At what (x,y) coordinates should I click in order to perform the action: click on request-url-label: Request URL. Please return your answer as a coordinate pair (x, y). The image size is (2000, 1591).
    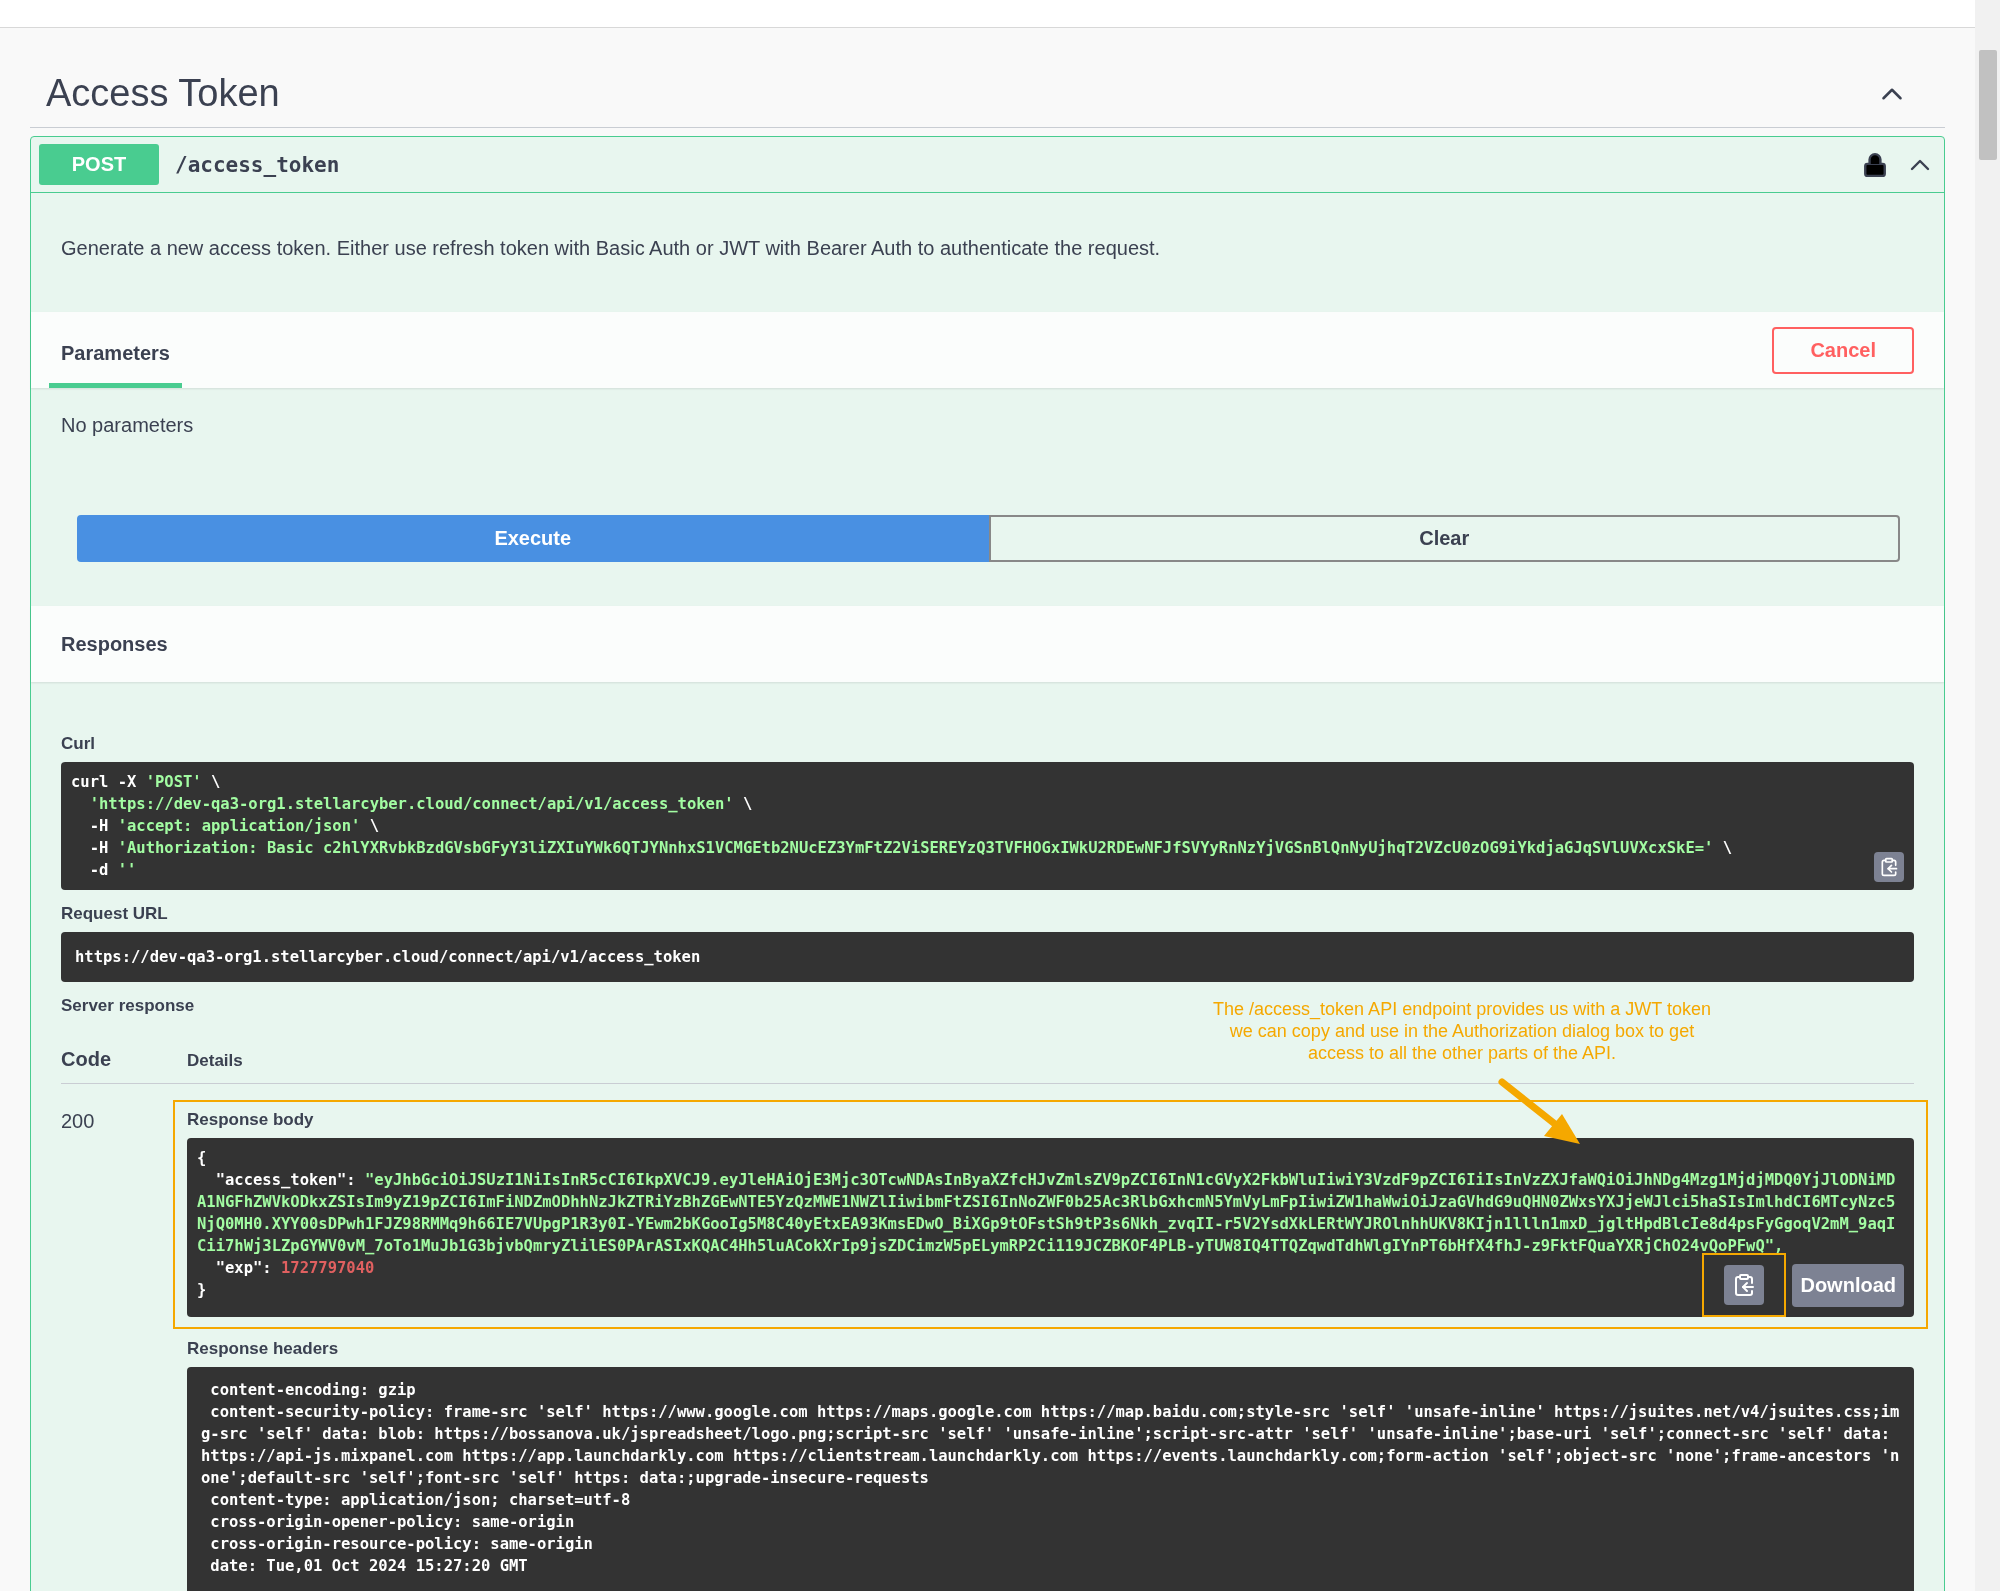
    Looking at the image, I should click on (114, 914).